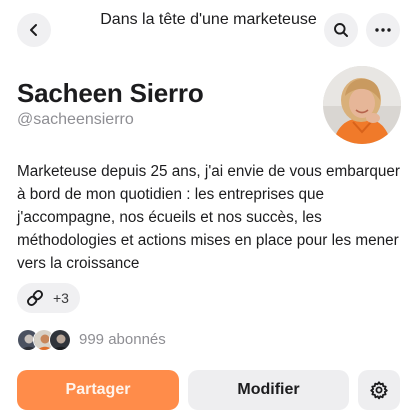 The width and height of the screenshot is (417, 420). I want to click on edit-button: Modifier, so click(268, 390).